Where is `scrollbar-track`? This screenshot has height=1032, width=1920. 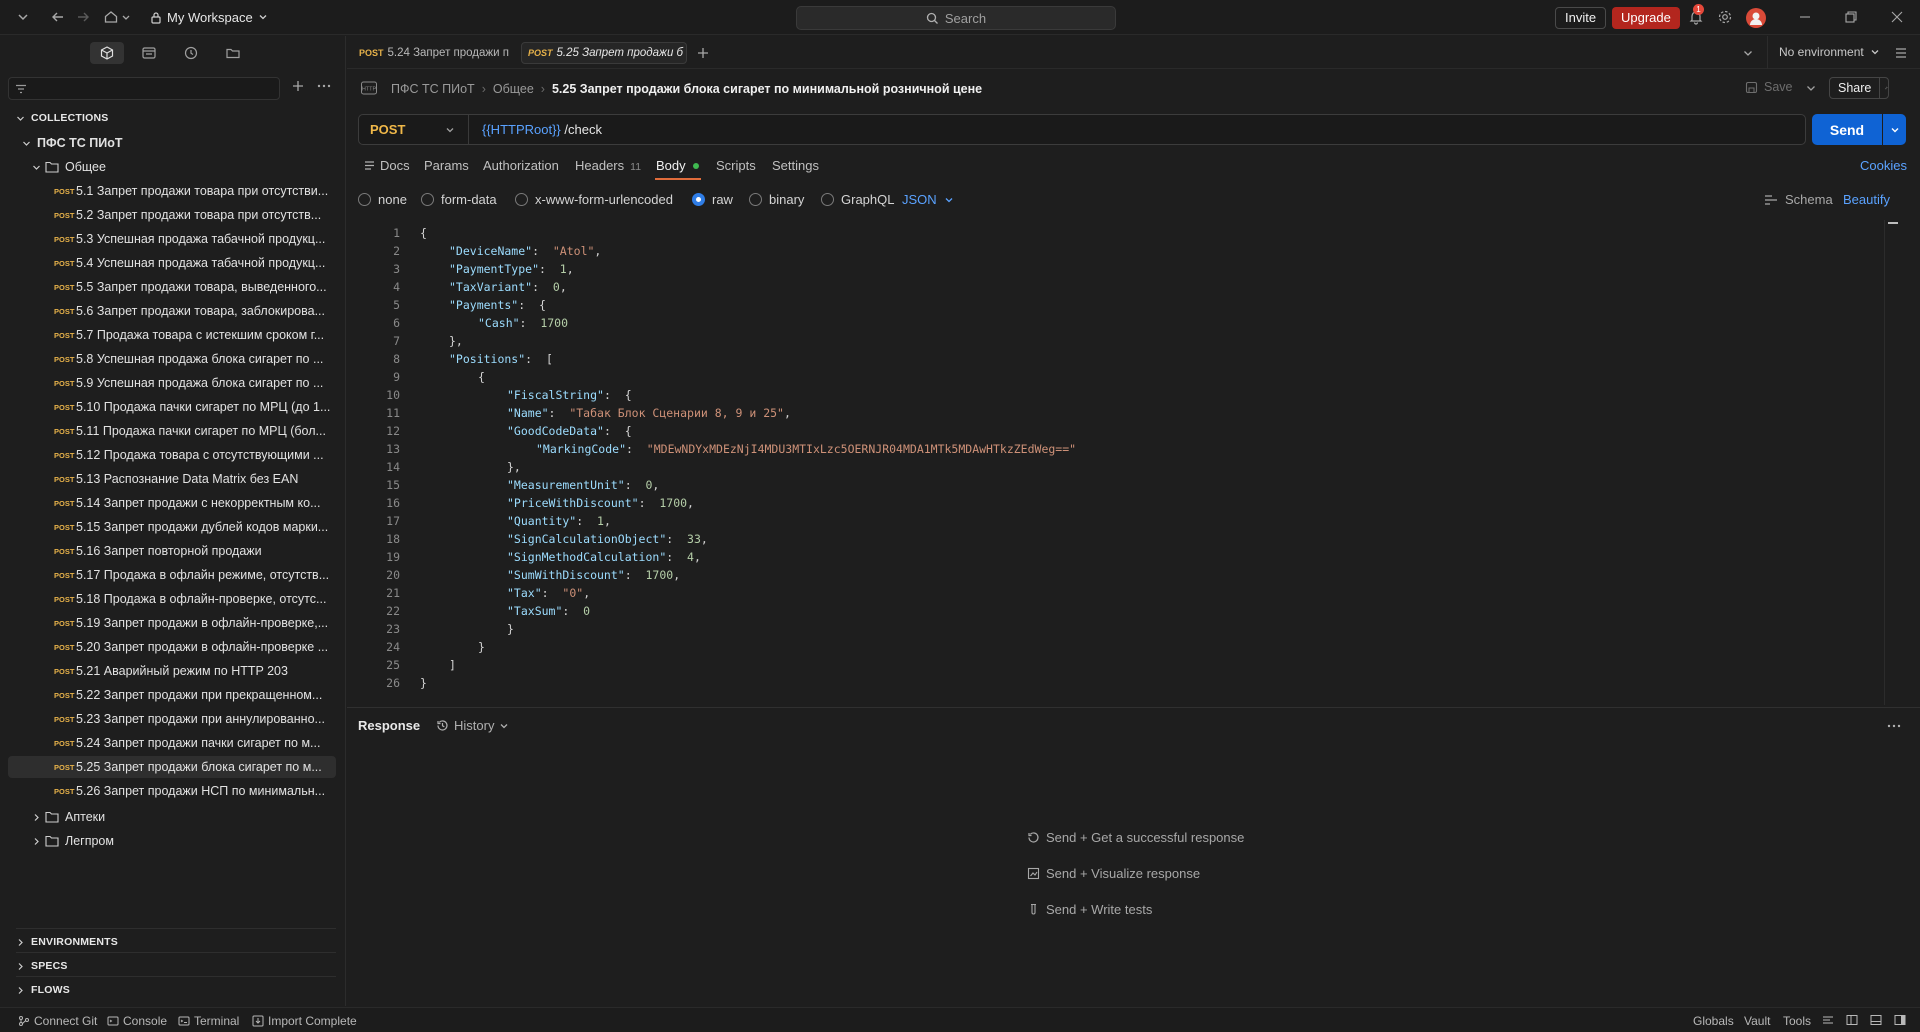
scrollbar-track is located at coordinates (1884, 462).